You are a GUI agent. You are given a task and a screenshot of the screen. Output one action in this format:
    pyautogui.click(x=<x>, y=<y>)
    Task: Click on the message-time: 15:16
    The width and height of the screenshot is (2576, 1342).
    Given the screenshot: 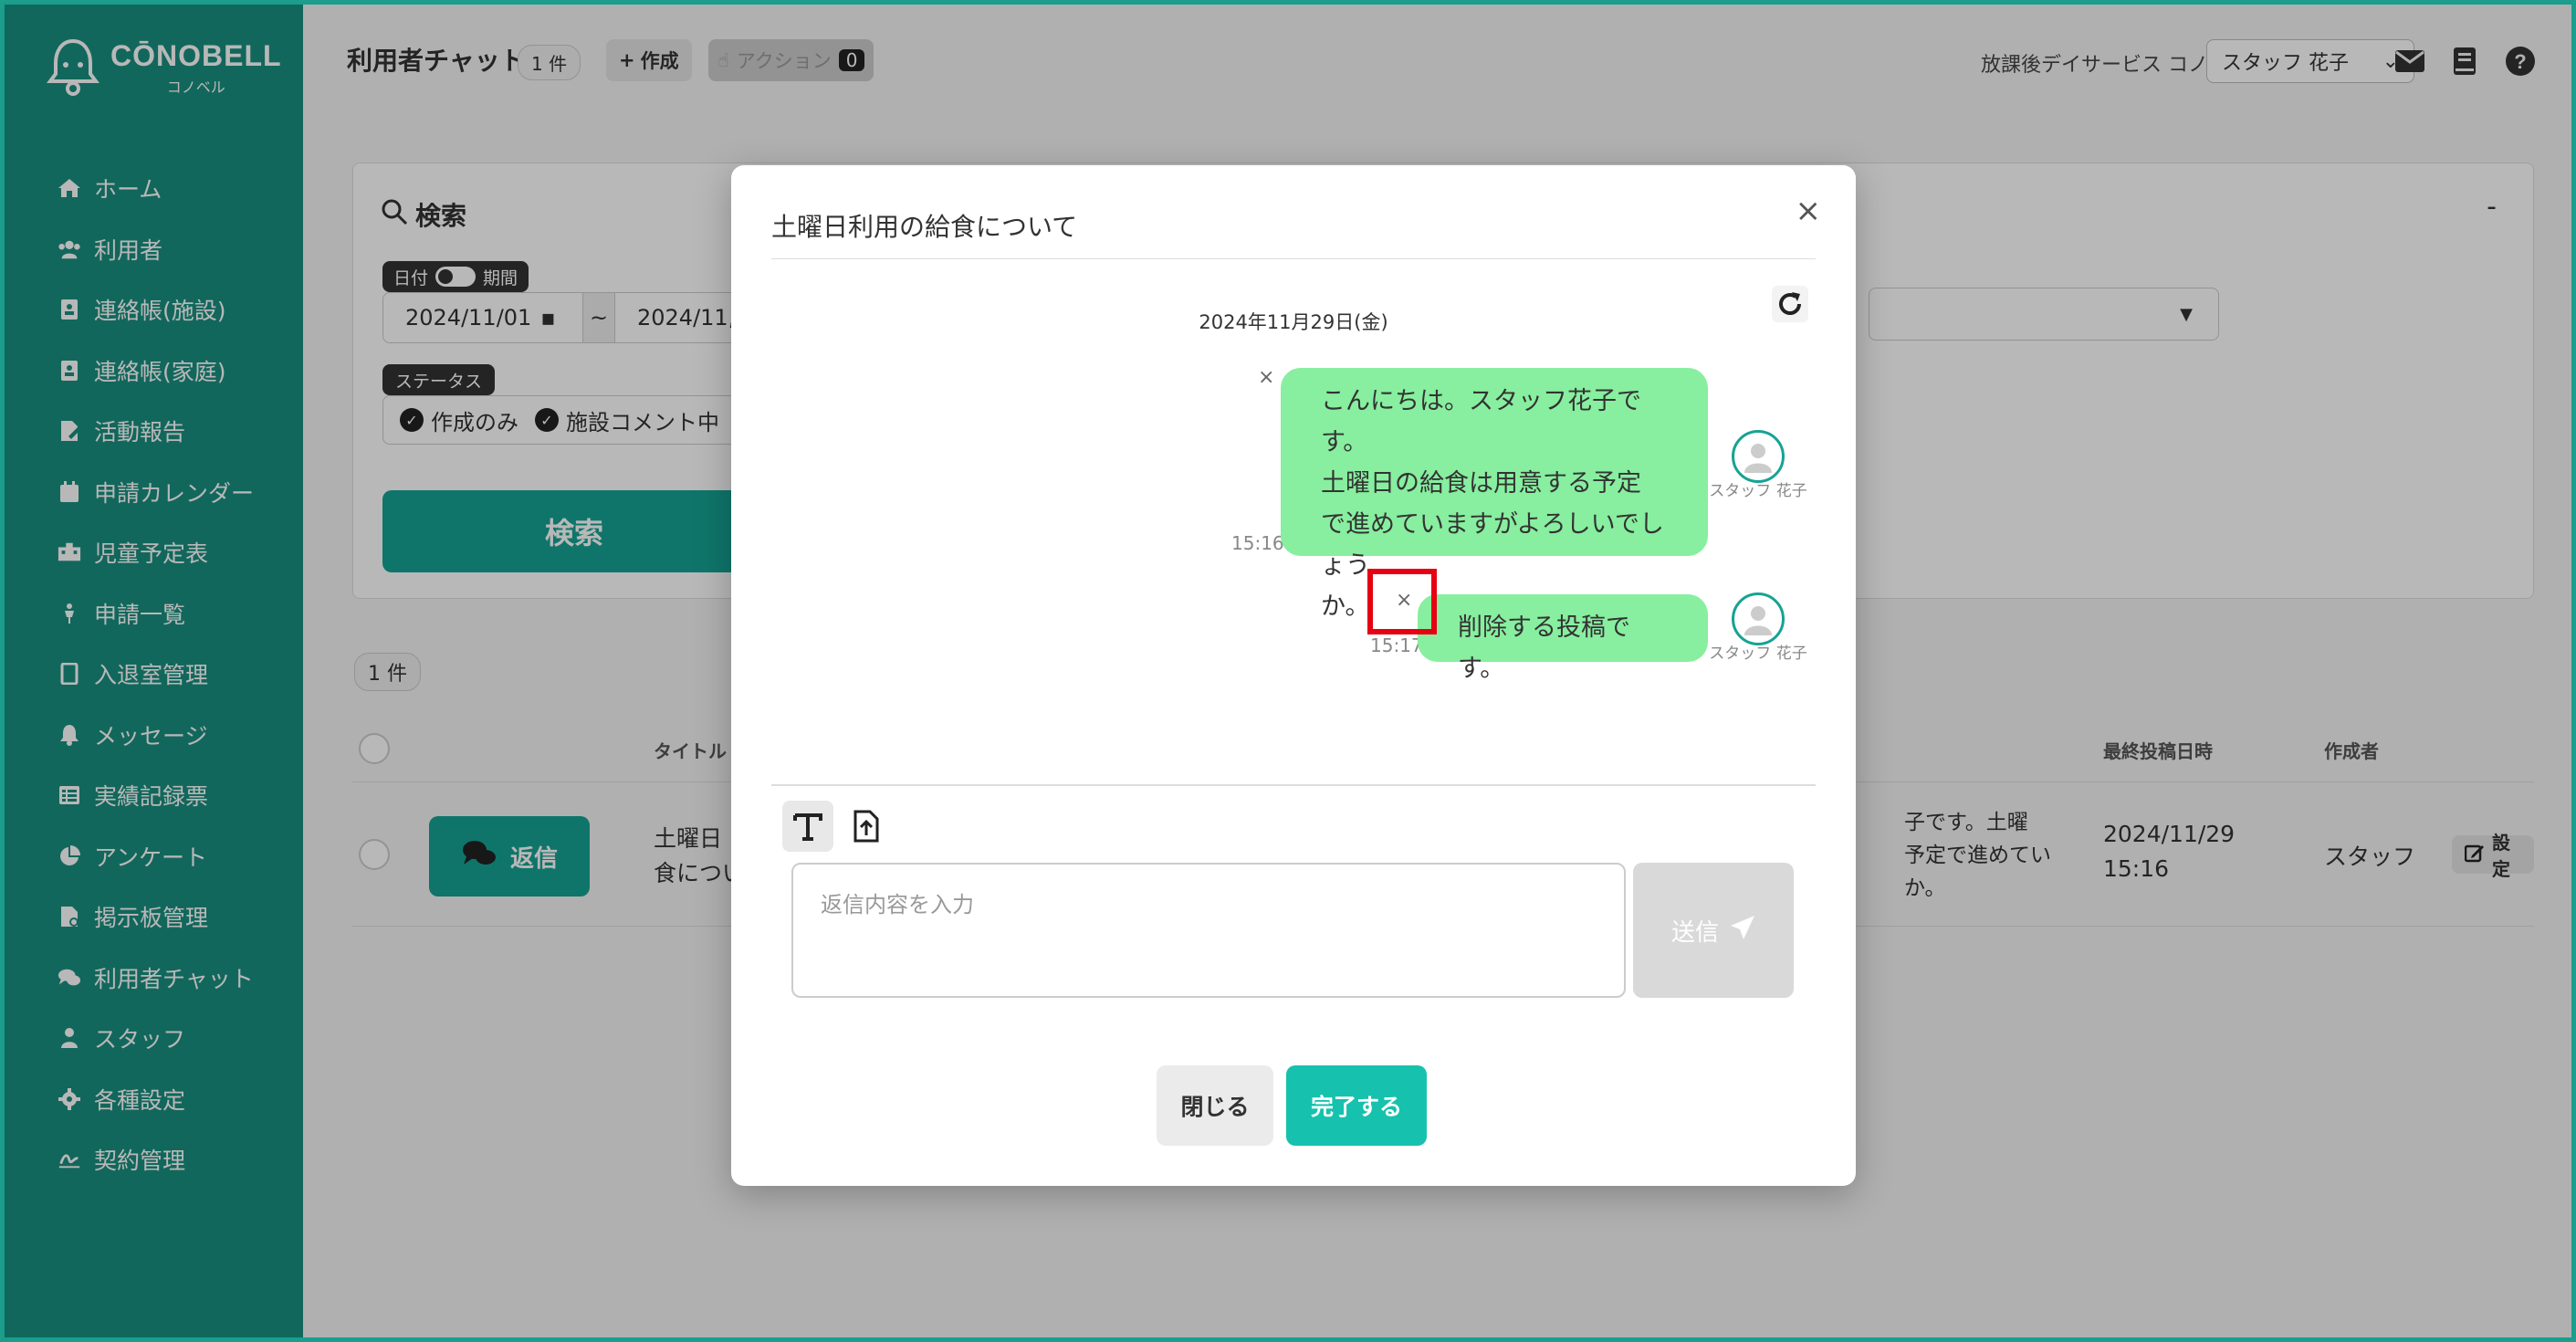 What is the action you would take?
    pyautogui.click(x=1257, y=543)
    